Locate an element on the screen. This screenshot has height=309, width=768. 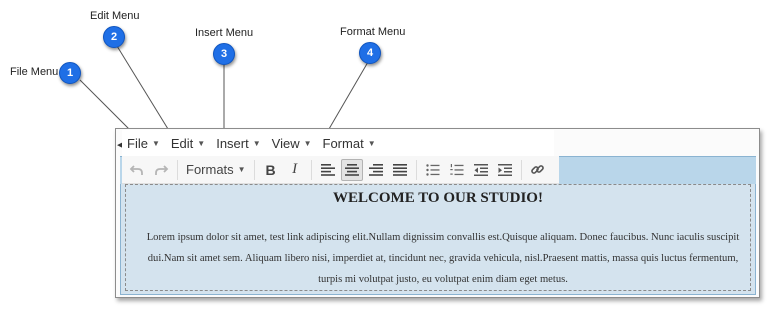
menu-insert: Insert ▼ is located at coordinates (238, 143).